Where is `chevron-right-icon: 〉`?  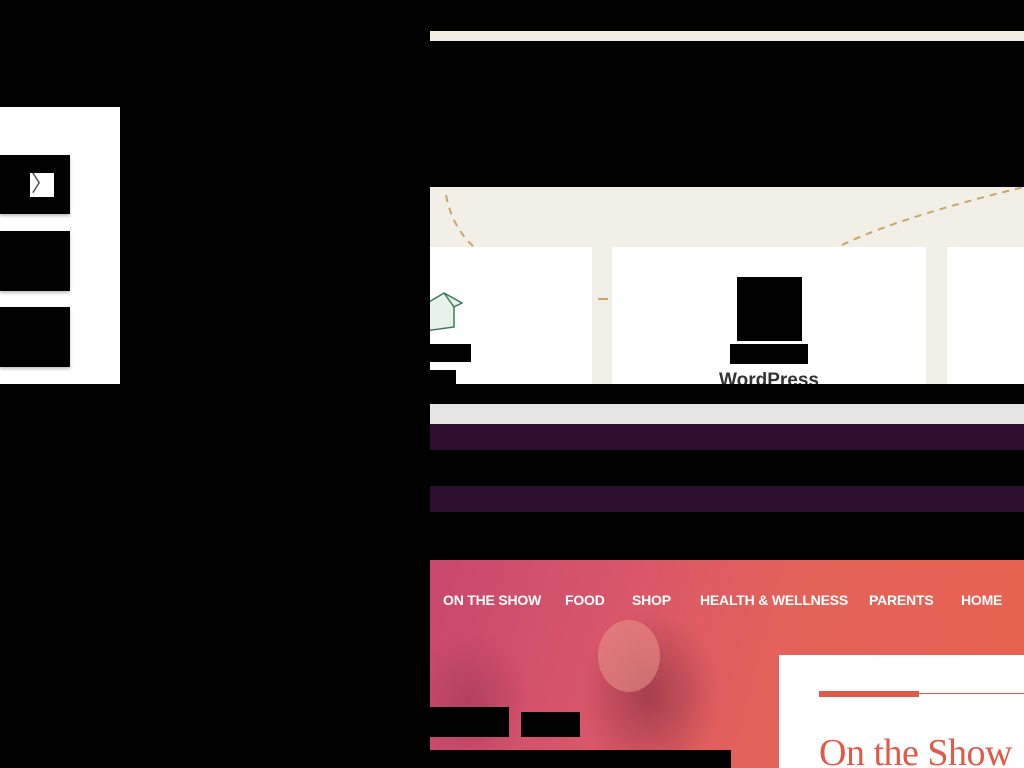
chevron-right-icon: 〉 is located at coordinates (42, 185).